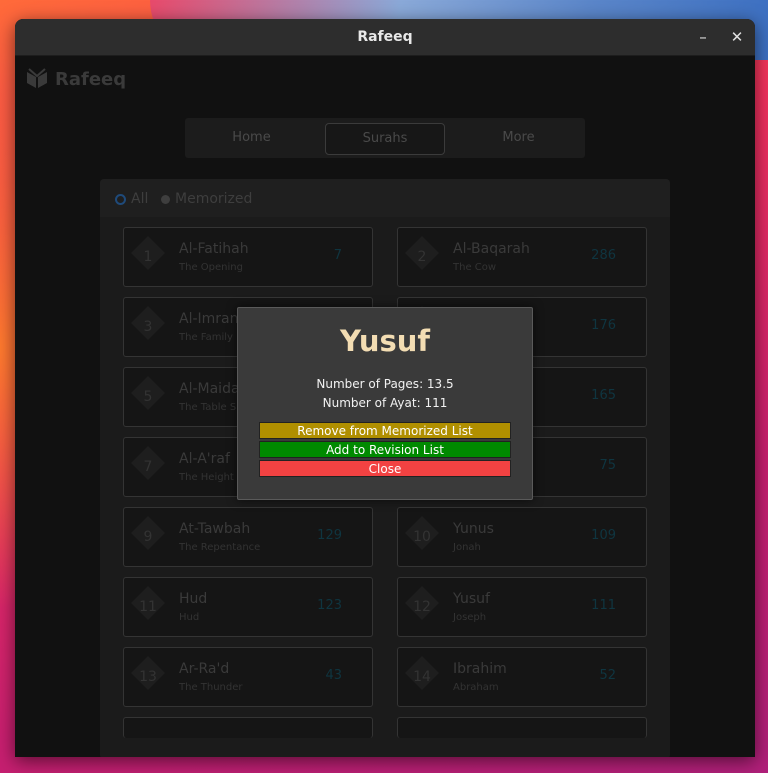 The image size is (768, 773). I want to click on surah-ayat-count: 129, so click(329, 535).